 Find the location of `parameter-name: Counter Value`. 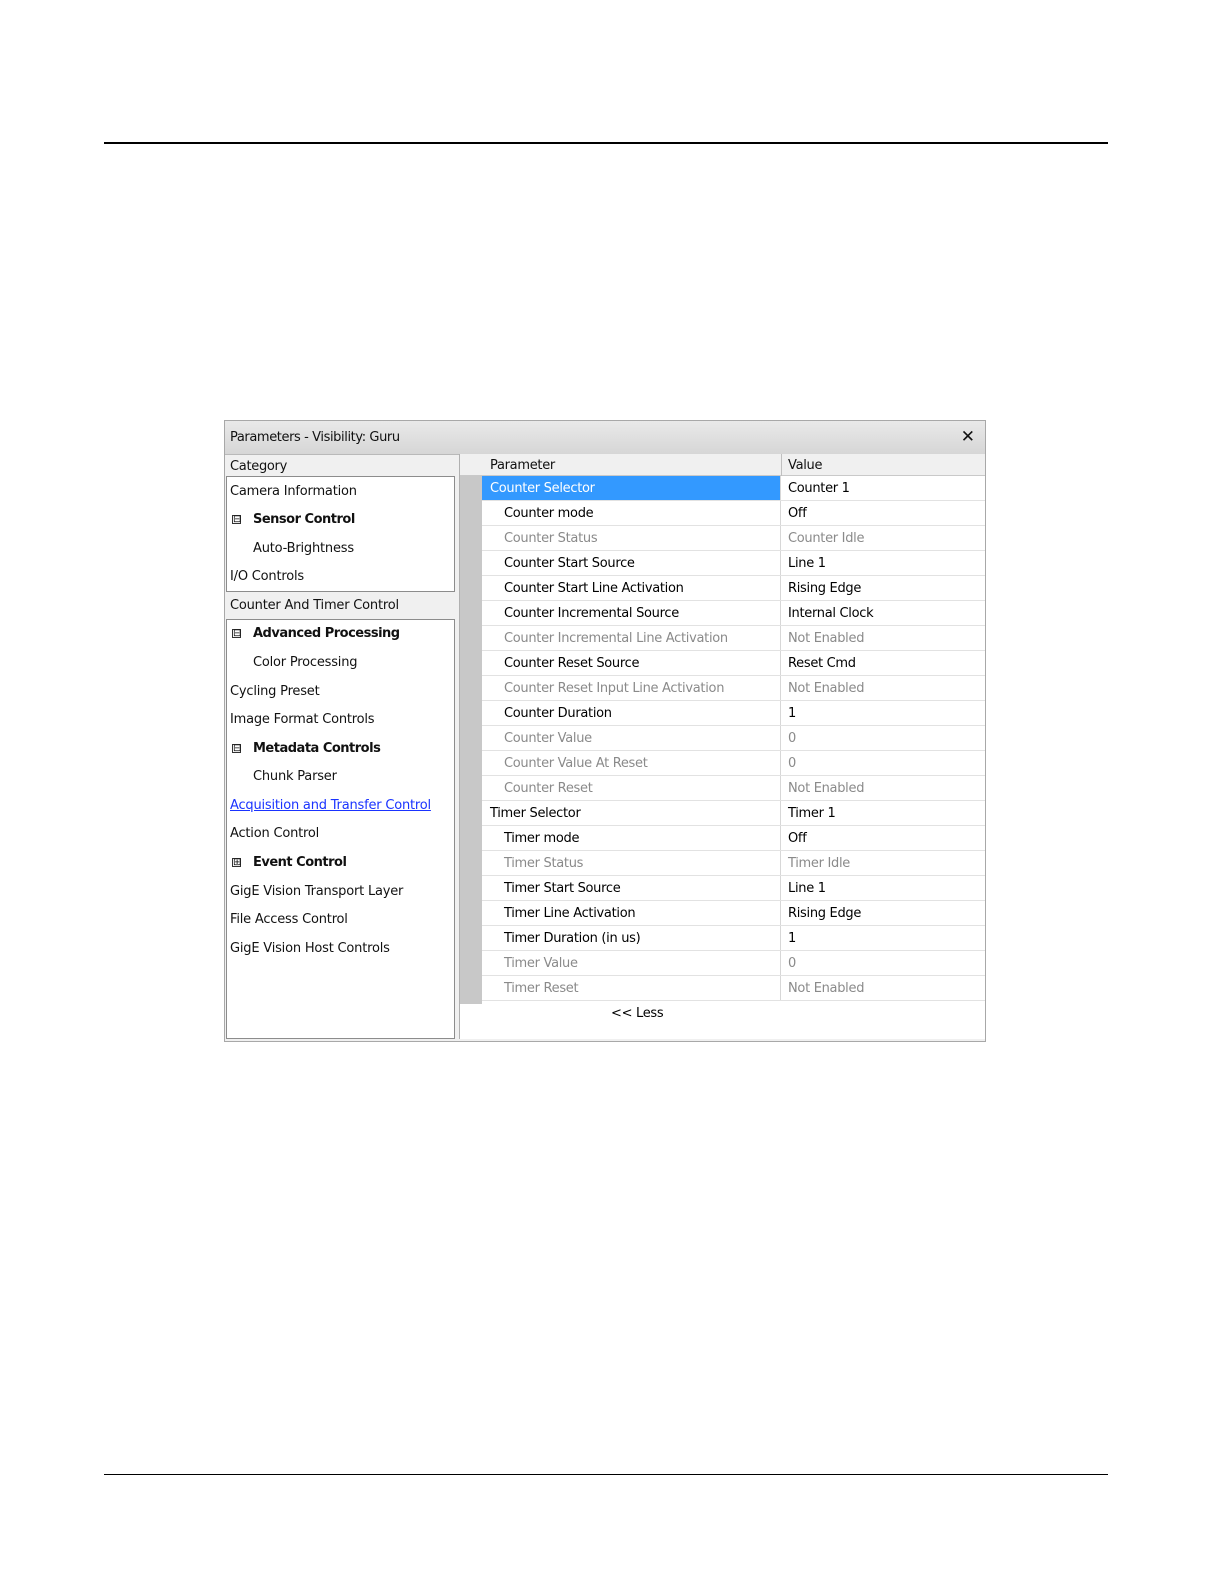

parameter-name: Counter Value is located at coordinates (548, 738).